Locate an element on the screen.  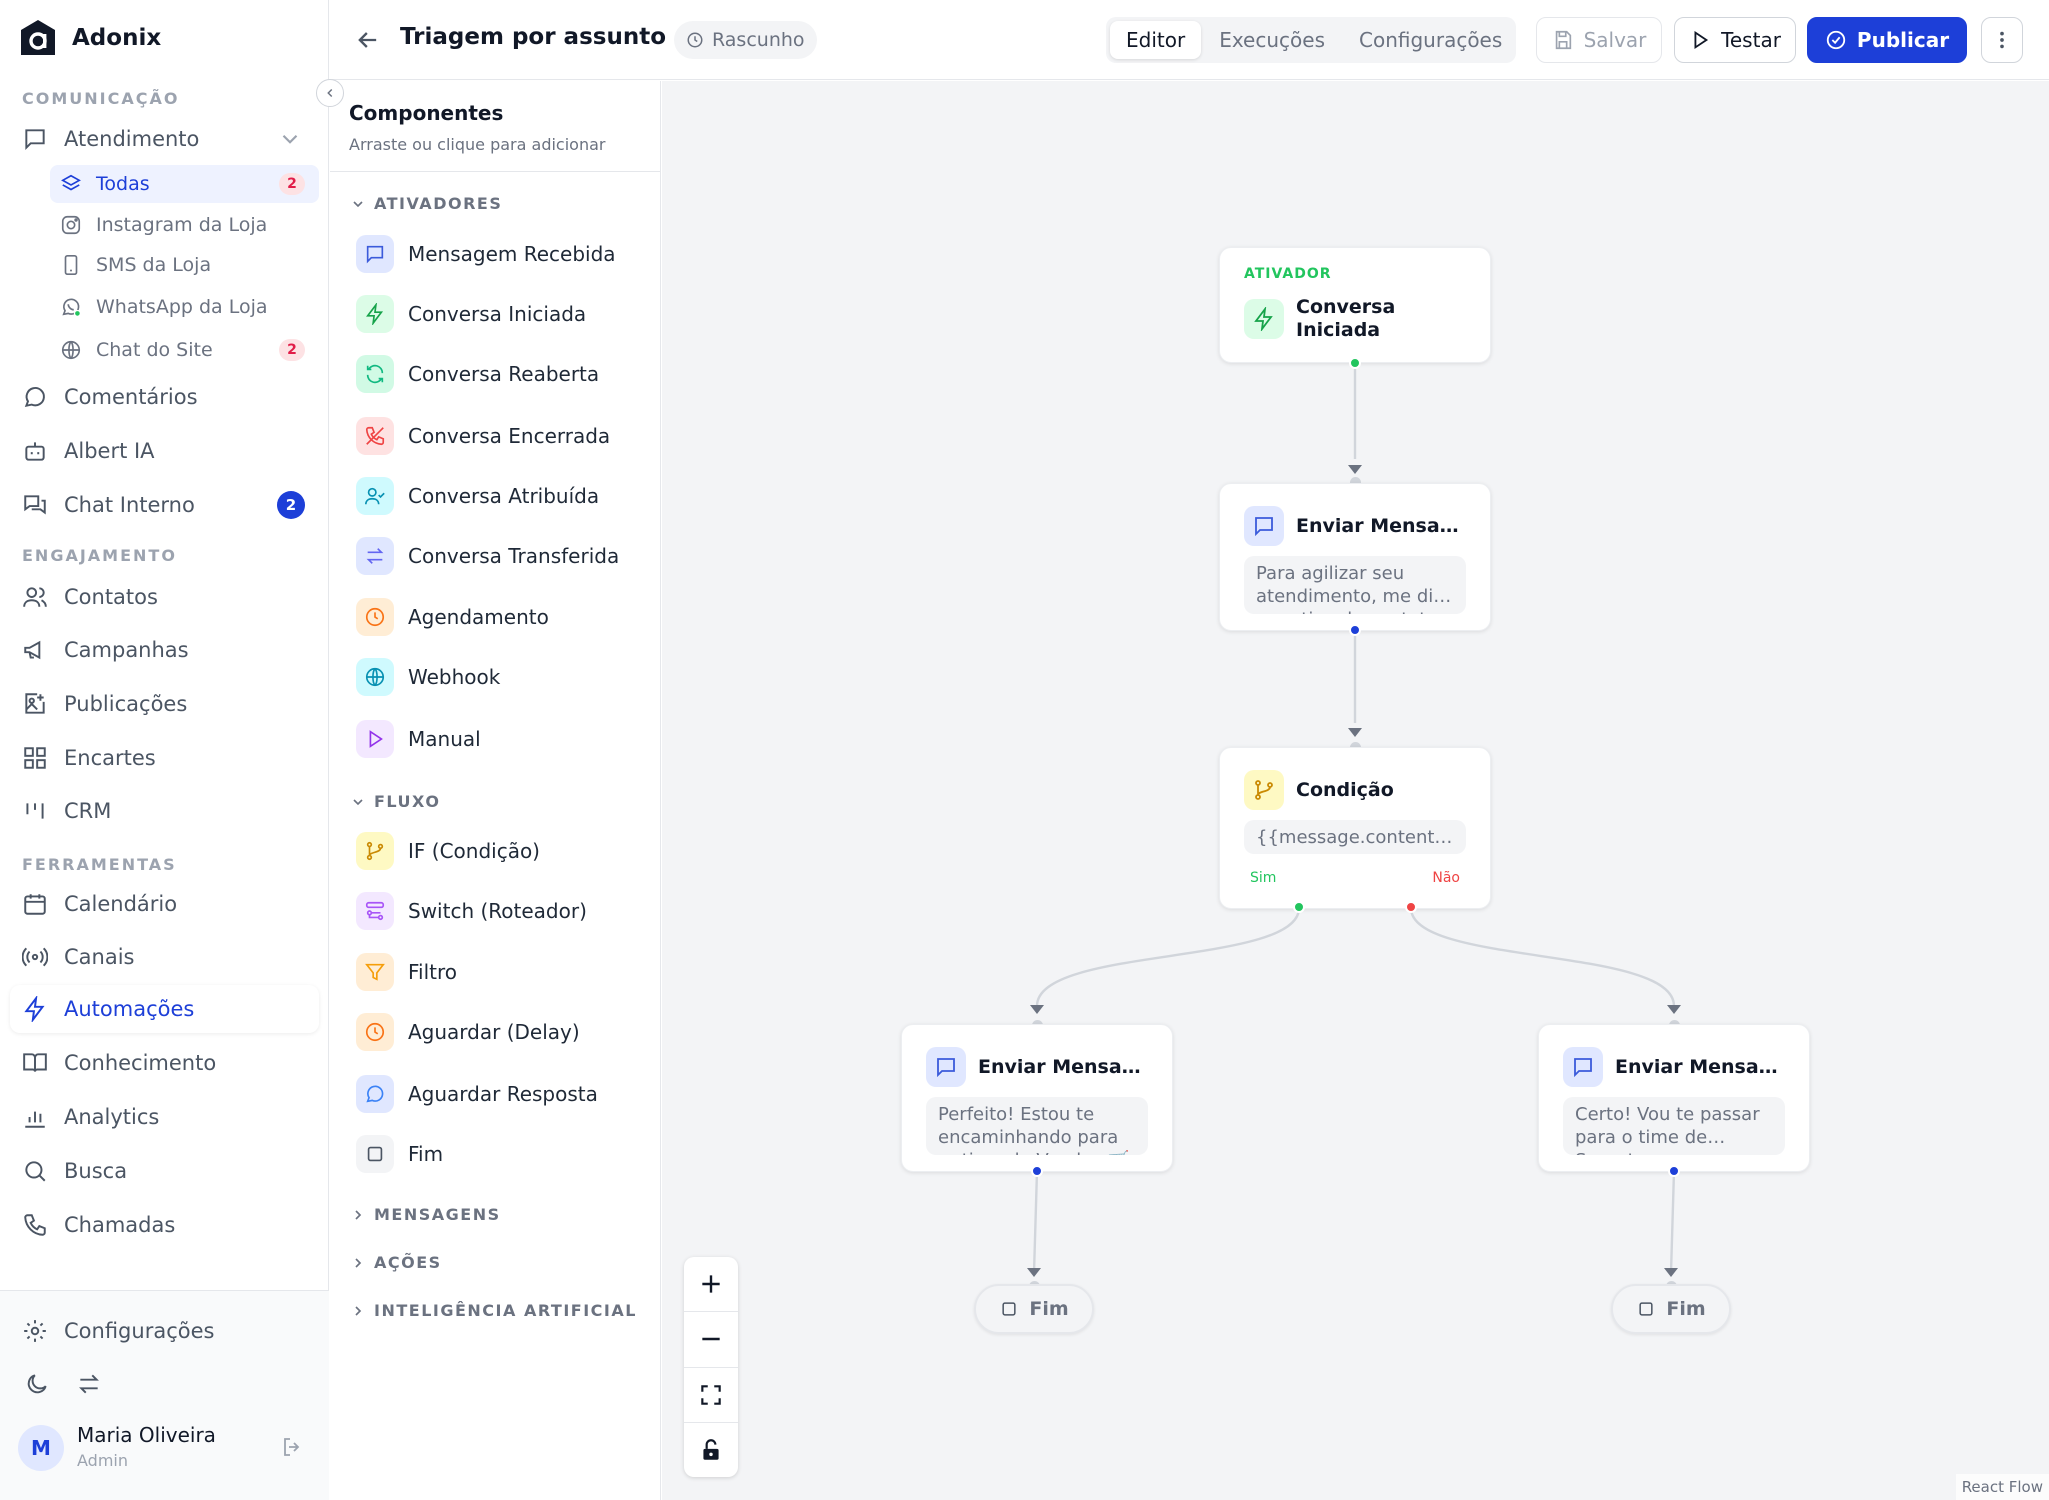
component-webhook: Webhook is located at coordinates (428, 677).